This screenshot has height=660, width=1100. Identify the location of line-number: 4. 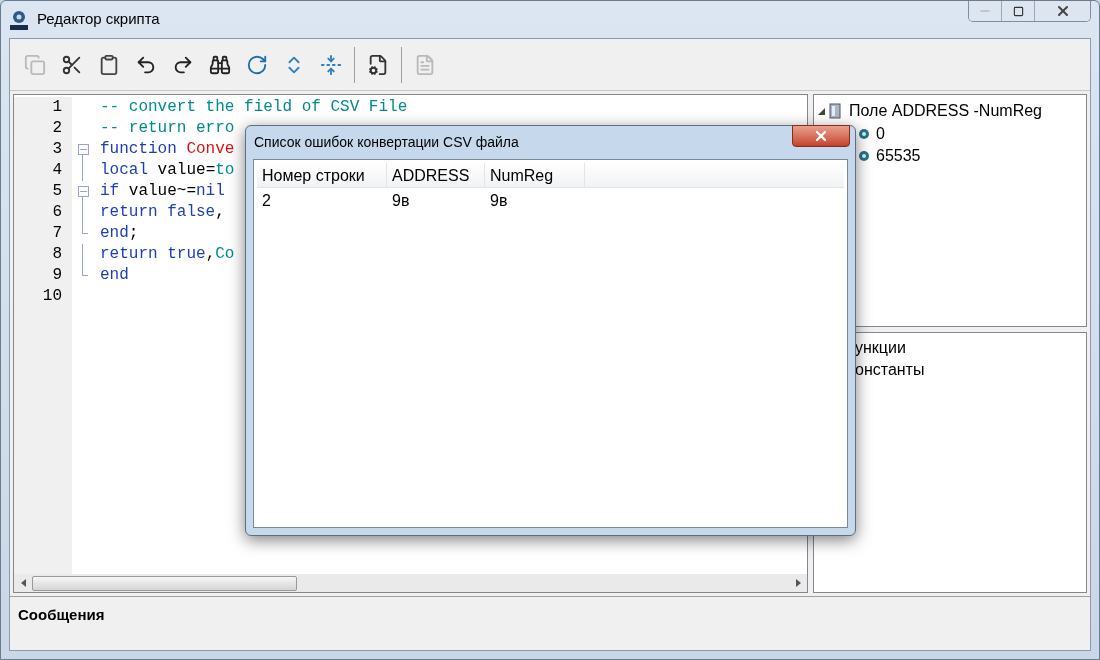
(57, 170).